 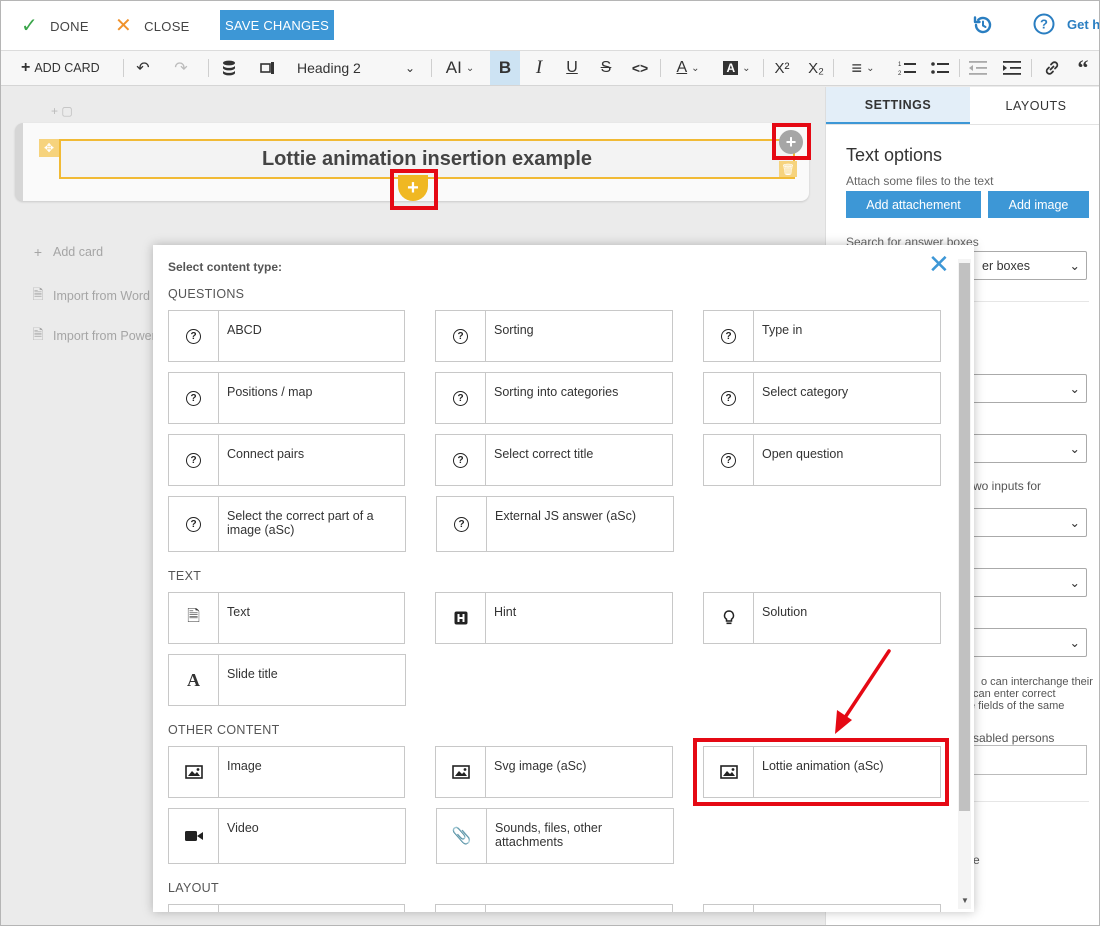 What do you see at coordinates (863, 68) in the screenshot?
I see `align-button: ≡ ⌄` at bounding box center [863, 68].